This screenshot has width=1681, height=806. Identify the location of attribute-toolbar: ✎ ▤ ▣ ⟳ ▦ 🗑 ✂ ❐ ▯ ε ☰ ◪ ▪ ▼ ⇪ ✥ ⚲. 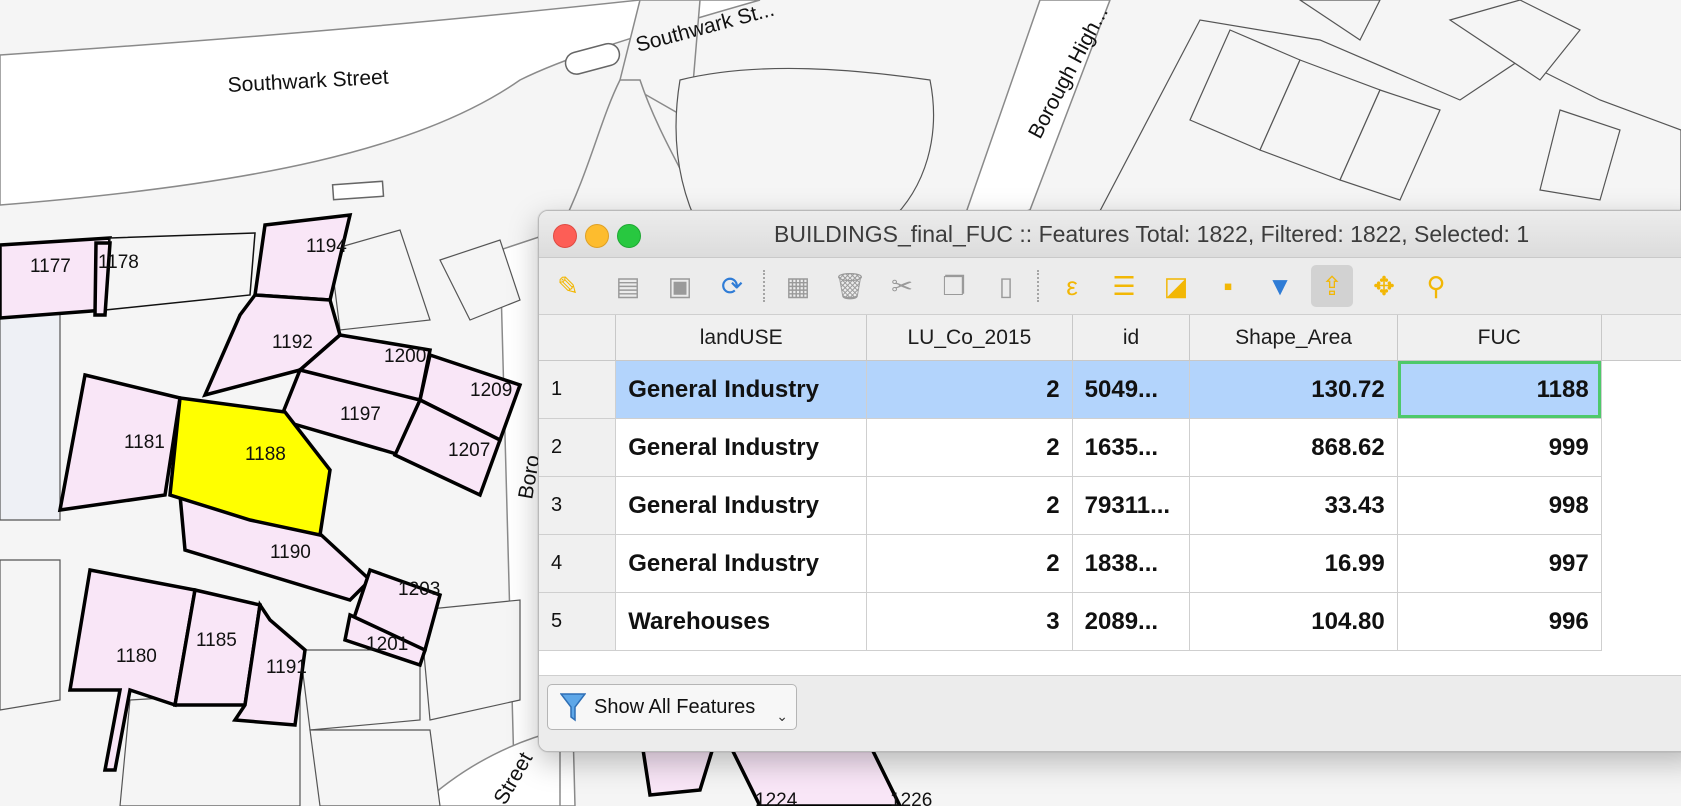
(1110, 286).